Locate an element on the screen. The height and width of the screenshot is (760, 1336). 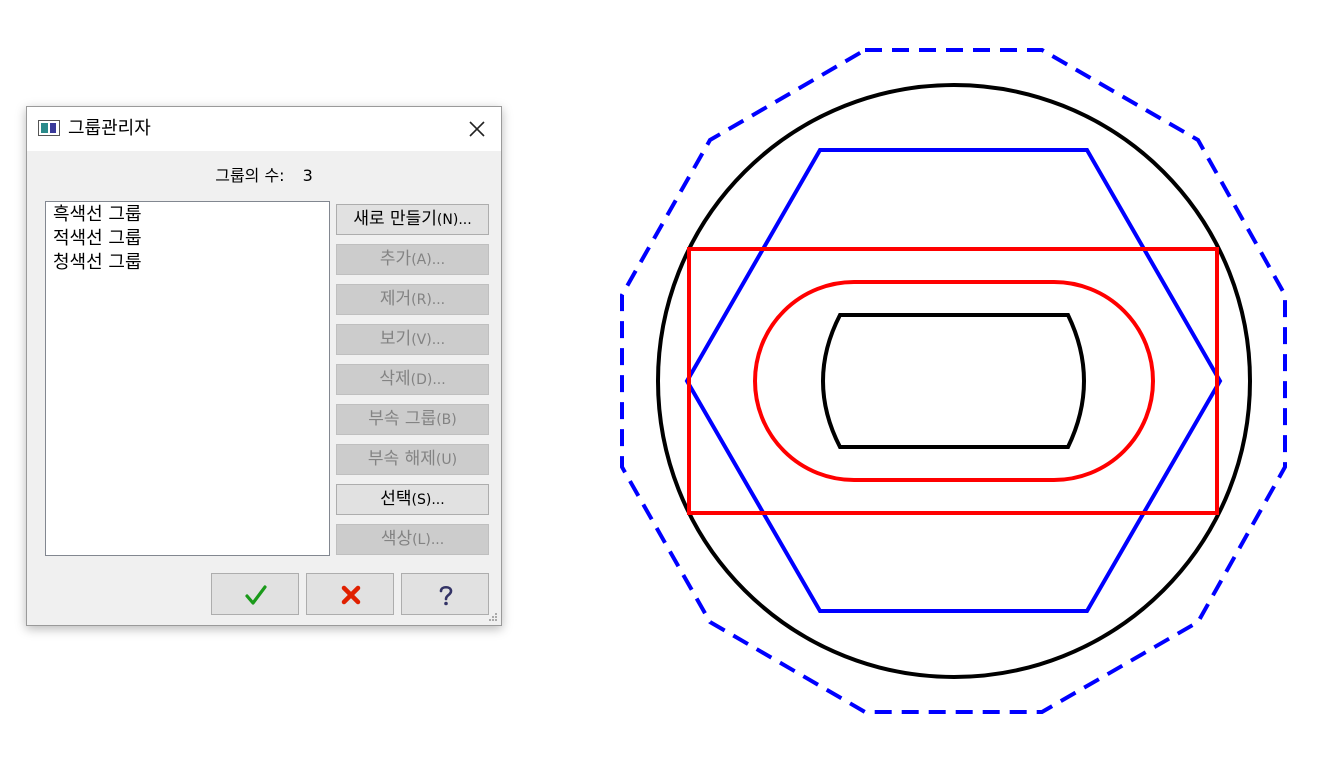
black-slot-shape is located at coordinates (953, 381).